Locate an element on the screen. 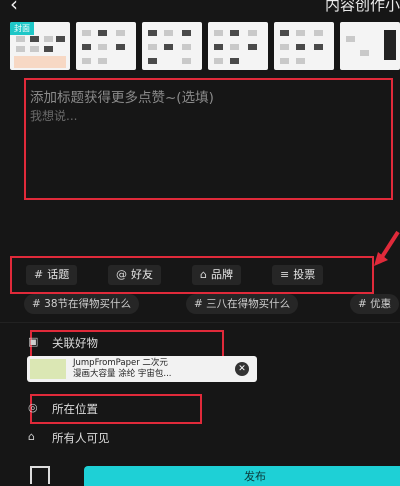 This screenshot has height=486, width=400. topic-button: # 话题 is located at coordinates (52, 275).